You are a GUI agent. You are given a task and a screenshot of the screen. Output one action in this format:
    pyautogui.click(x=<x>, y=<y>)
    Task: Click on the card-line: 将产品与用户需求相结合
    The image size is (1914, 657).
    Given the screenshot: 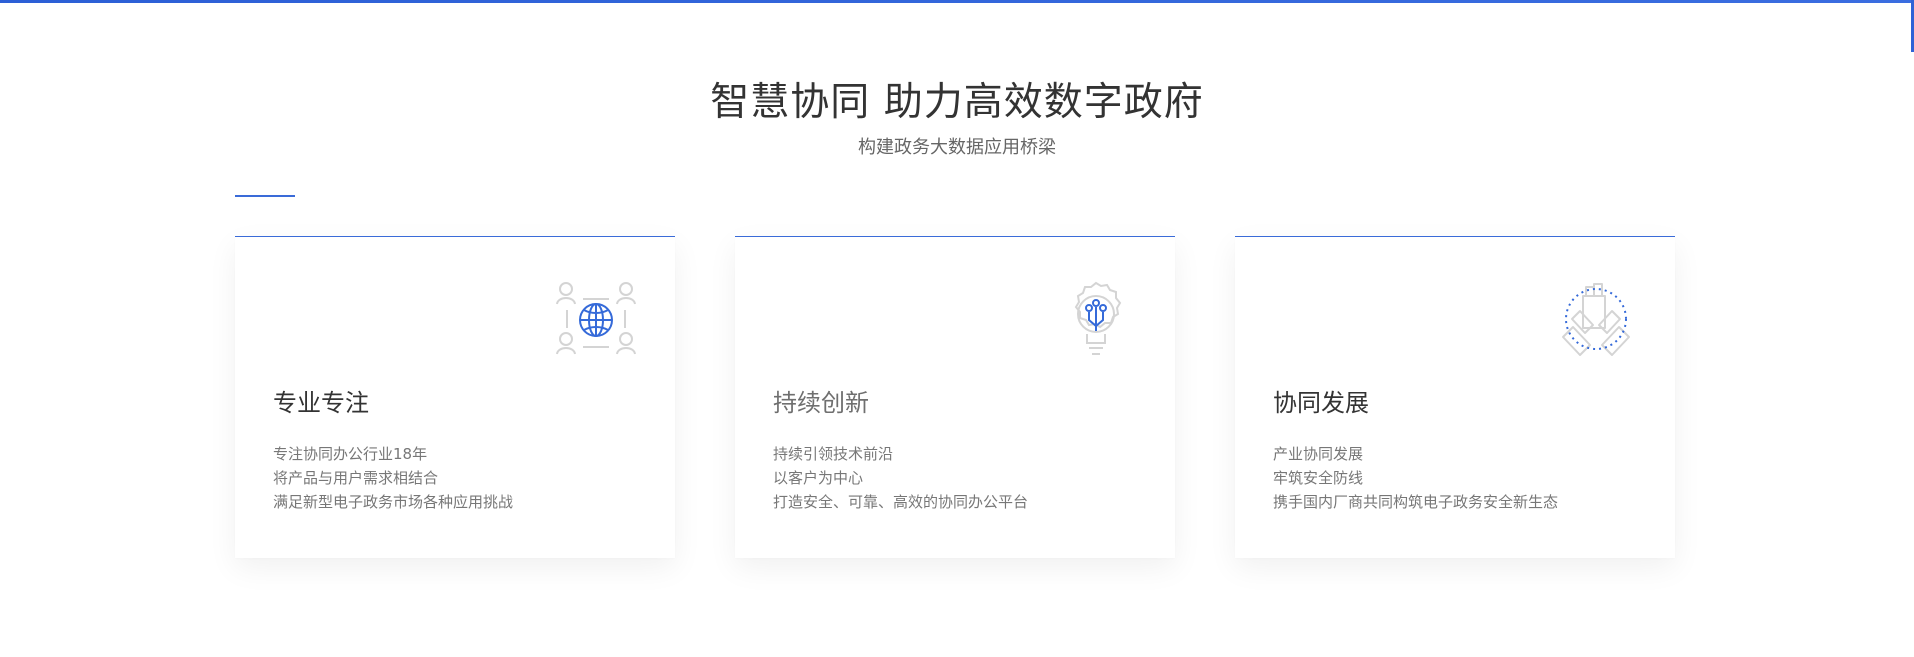 What is the action you would take?
    pyautogui.click(x=356, y=478)
    